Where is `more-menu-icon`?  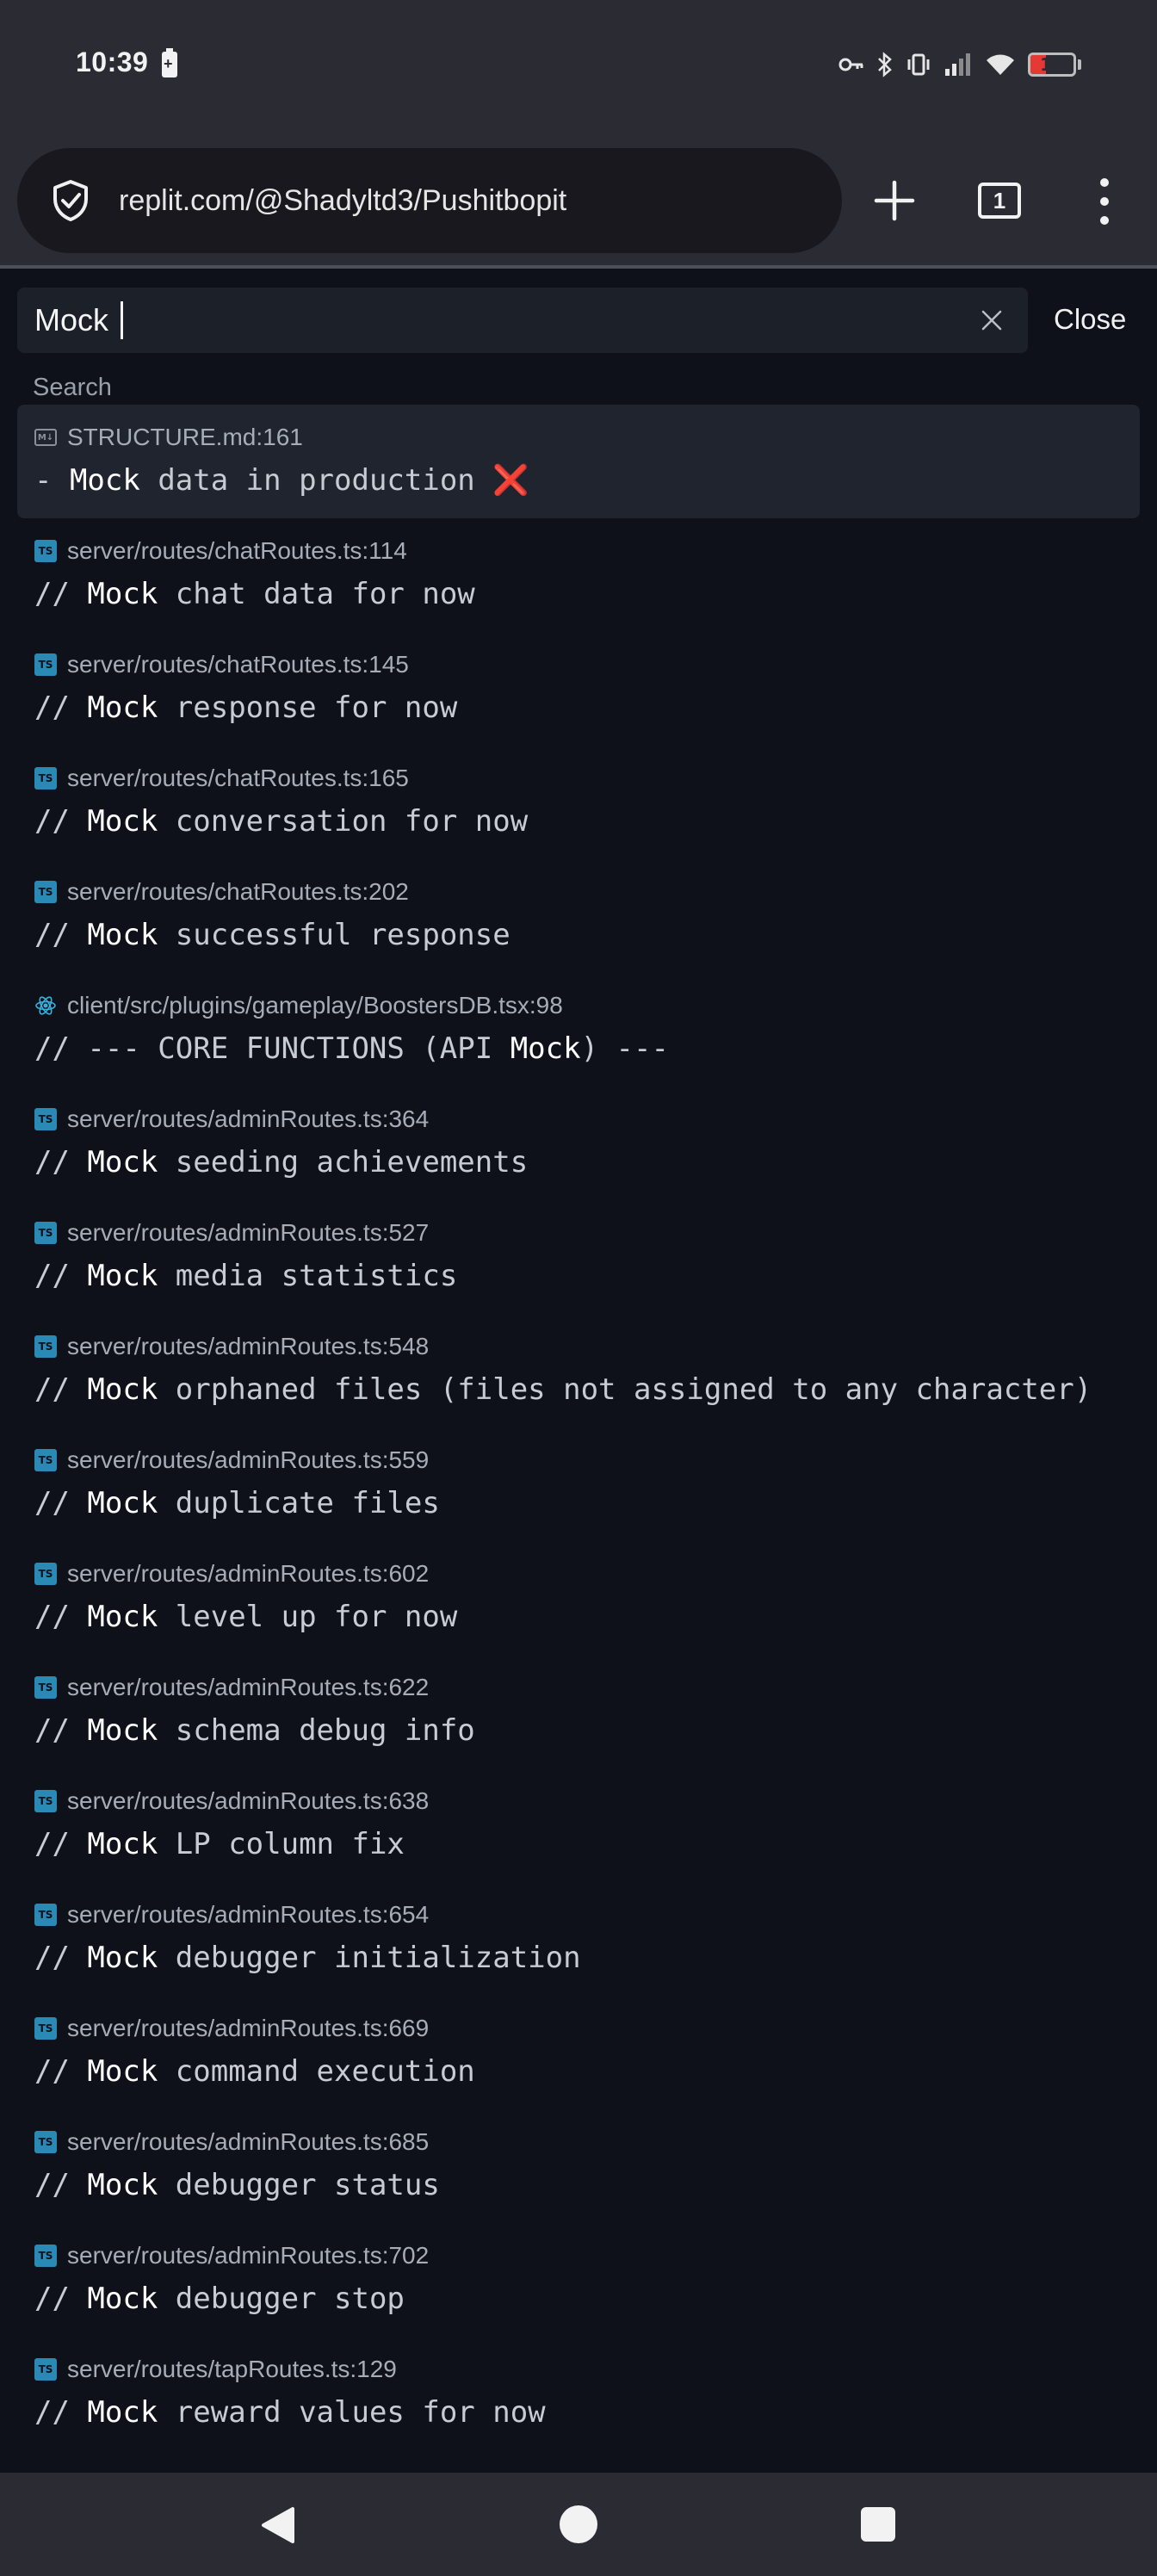 more-menu-icon is located at coordinates (1104, 202).